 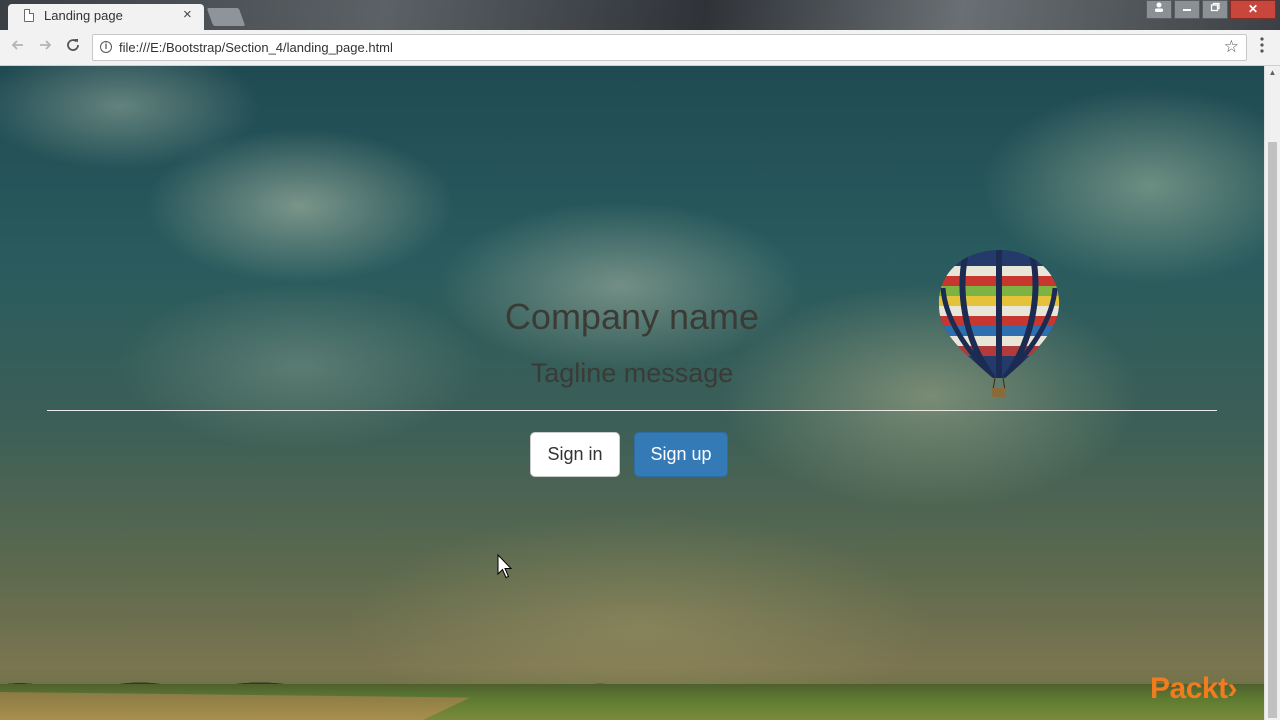 I want to click on restore-button, so click(x=1215, y=9).